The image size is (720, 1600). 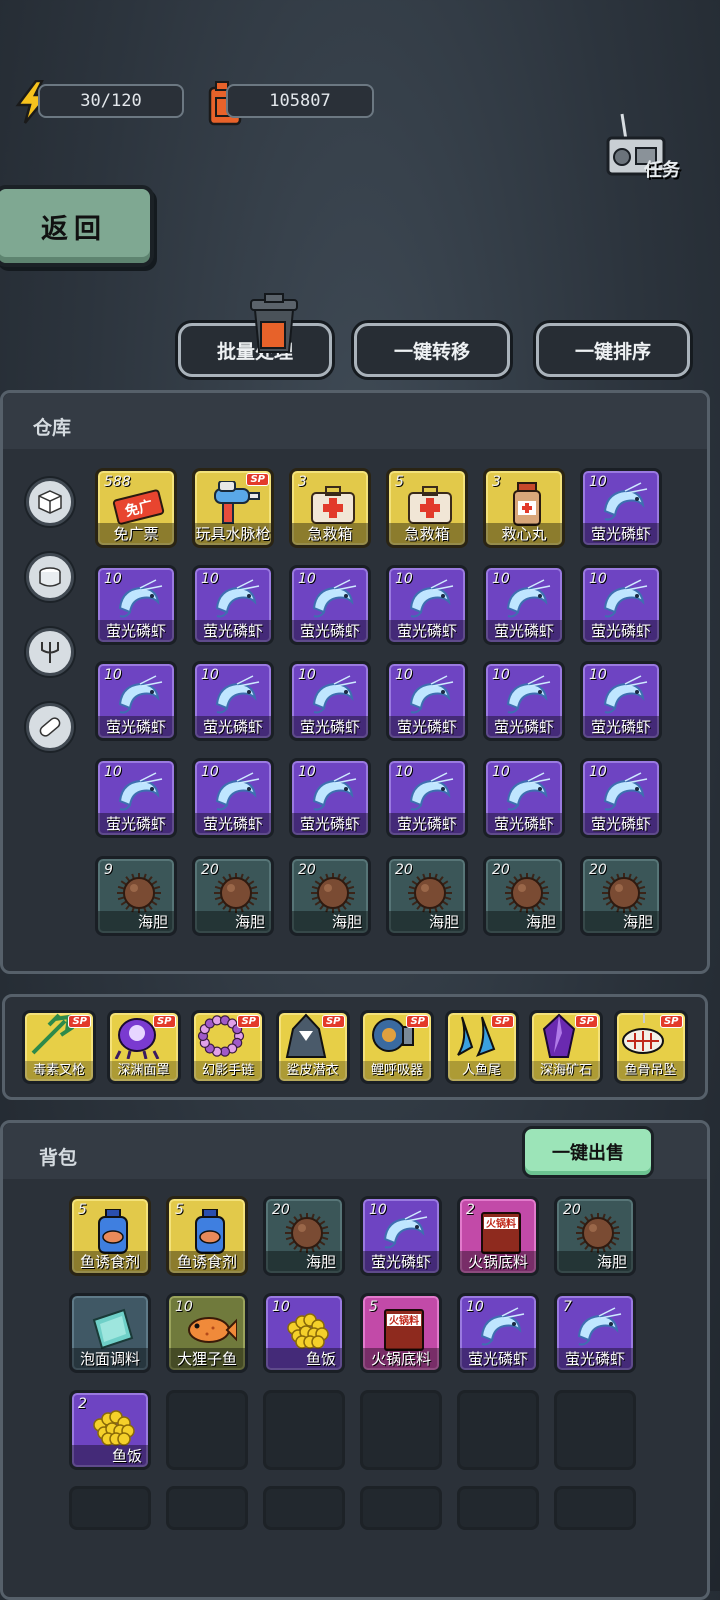 I want to click on sell-all-button: 一键出售, so click(x=588, y=1152).